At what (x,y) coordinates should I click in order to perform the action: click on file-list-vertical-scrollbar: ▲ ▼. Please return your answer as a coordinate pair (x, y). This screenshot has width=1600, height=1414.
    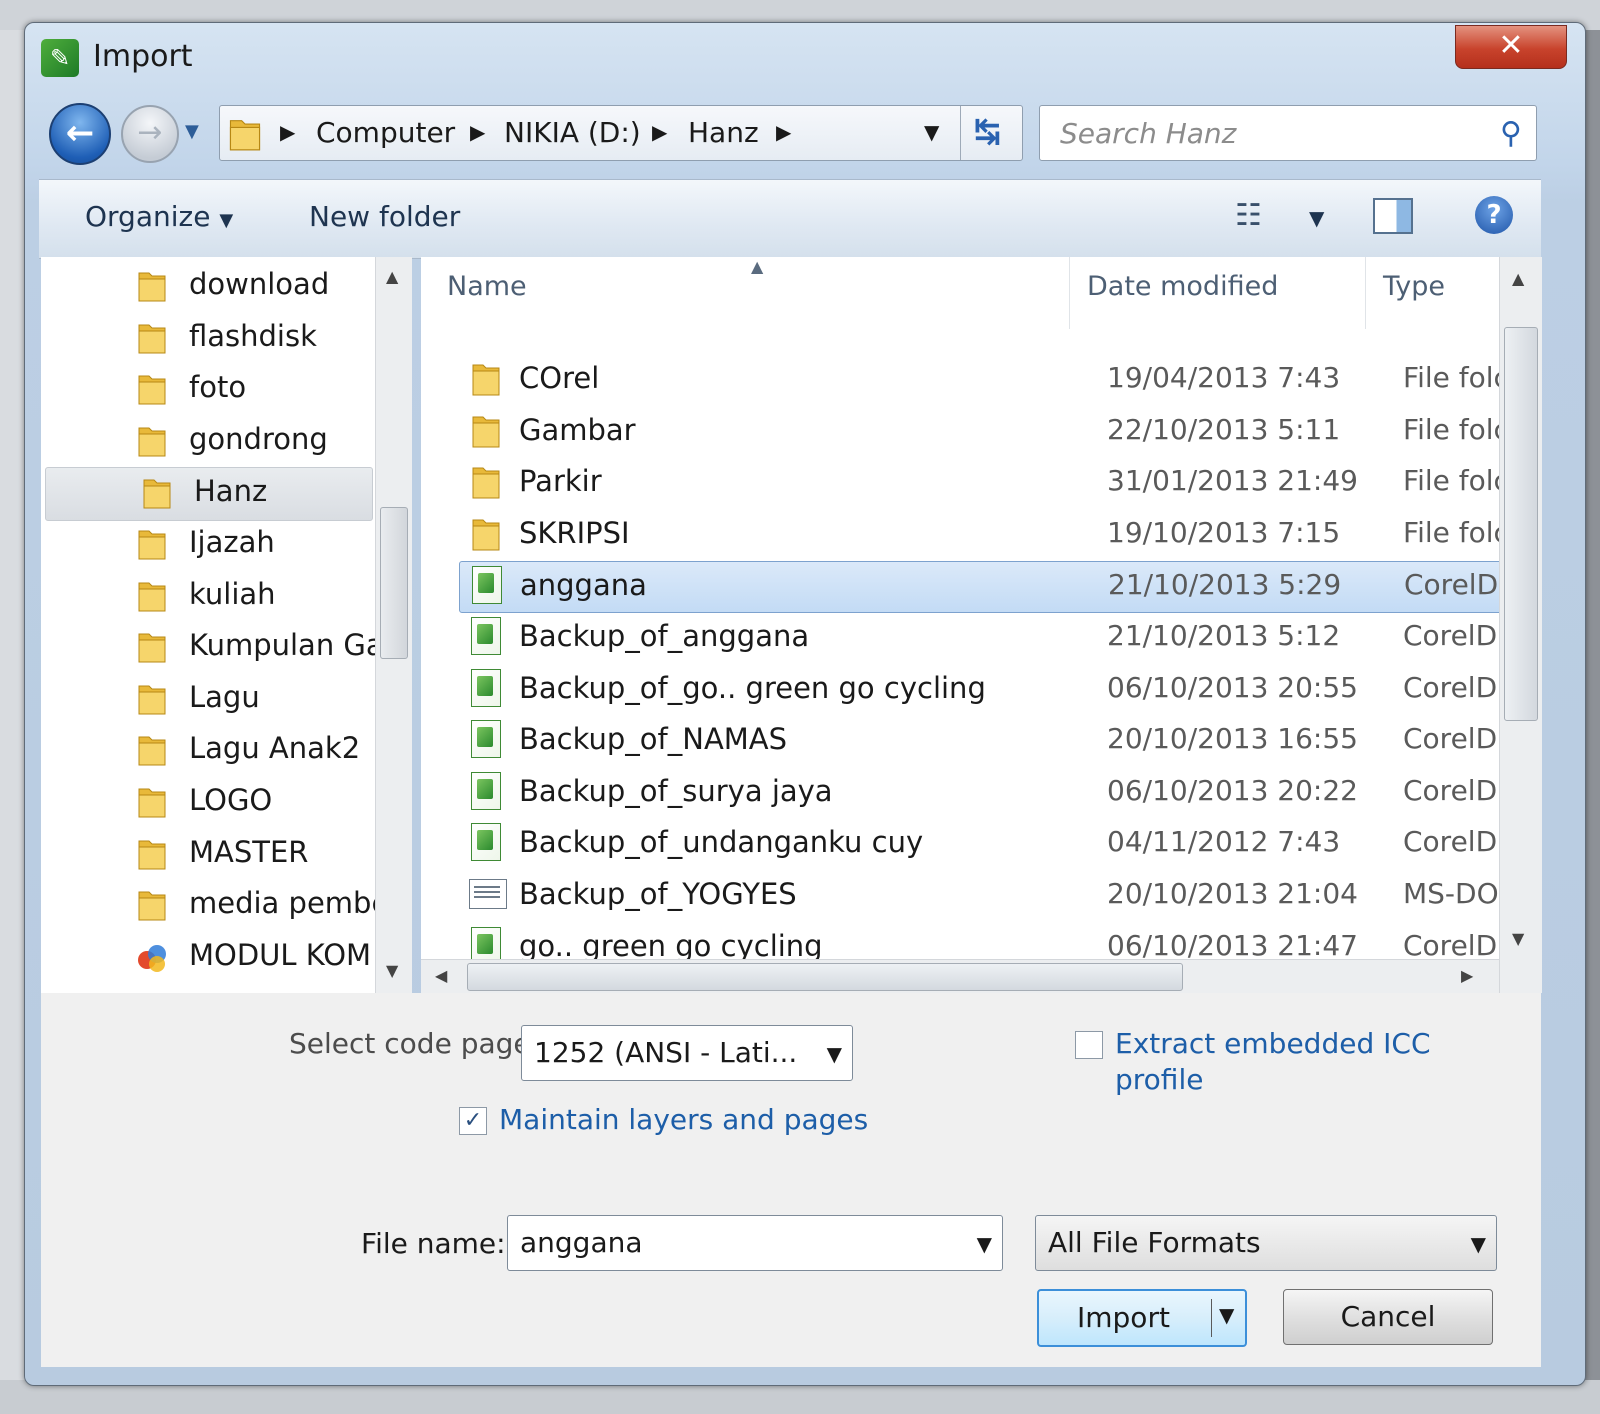
    Looking at the image, I should click on (1520, 625).